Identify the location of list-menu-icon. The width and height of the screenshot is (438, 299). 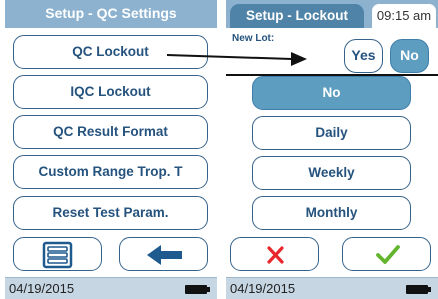
(57, 255).